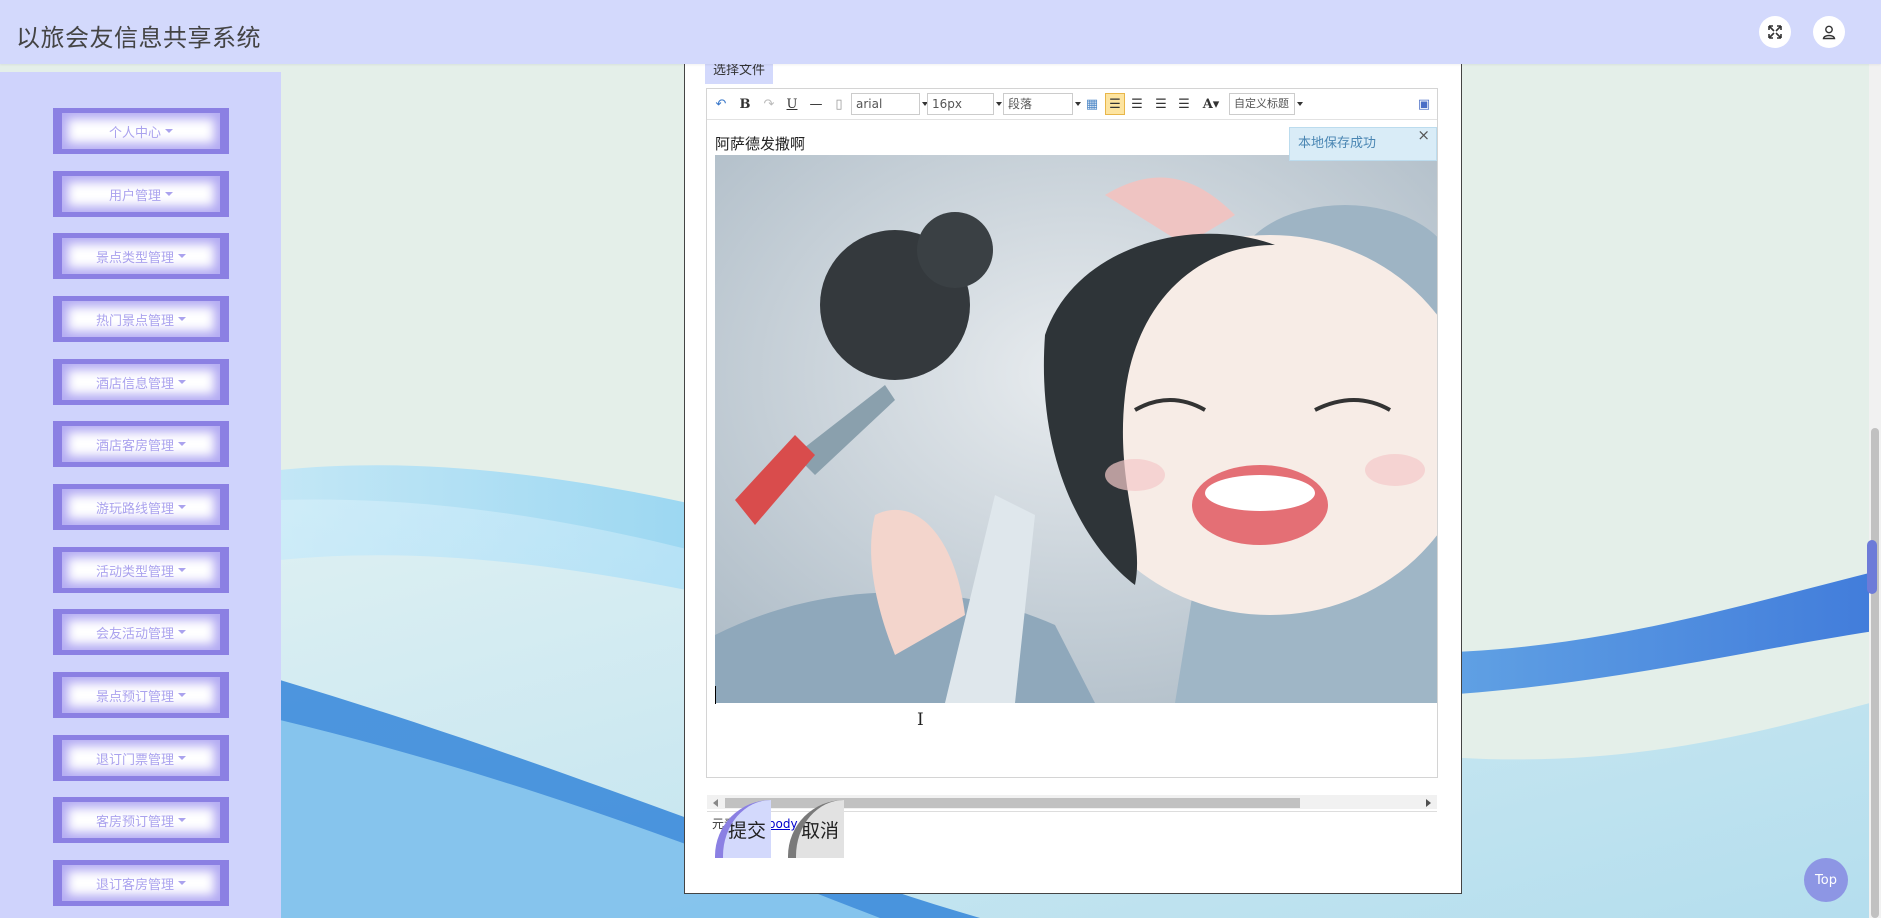 Image resolution: width=1881 pixels, height=918 pixels. I want to click on text-caret, so click(715, 695).